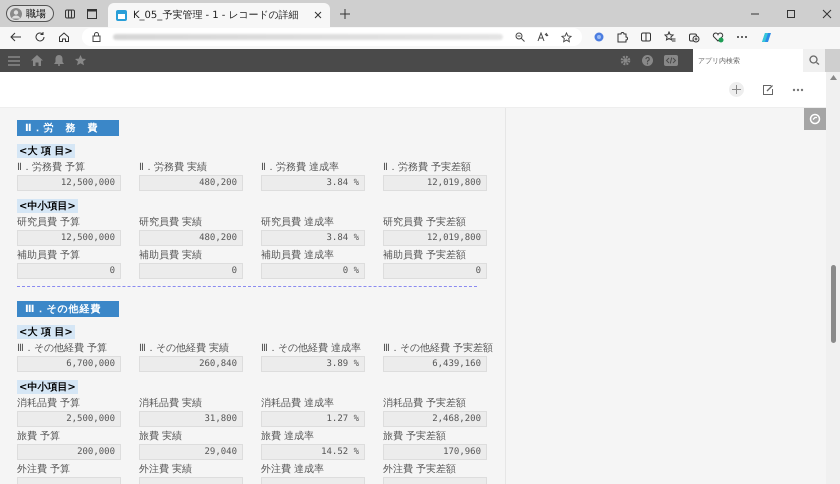  What do you see at coordinates (438, 349) in the screenshot?
I see `field-label: Ⅲ．その他経費 予実差額` at bounding box center [438, 349].